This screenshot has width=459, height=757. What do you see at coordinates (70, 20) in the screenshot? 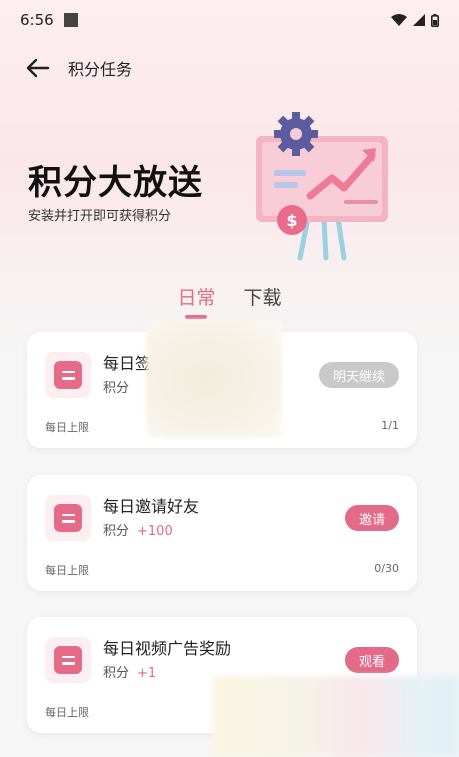
I see `notification-icon` at bounding box center [70, 20].